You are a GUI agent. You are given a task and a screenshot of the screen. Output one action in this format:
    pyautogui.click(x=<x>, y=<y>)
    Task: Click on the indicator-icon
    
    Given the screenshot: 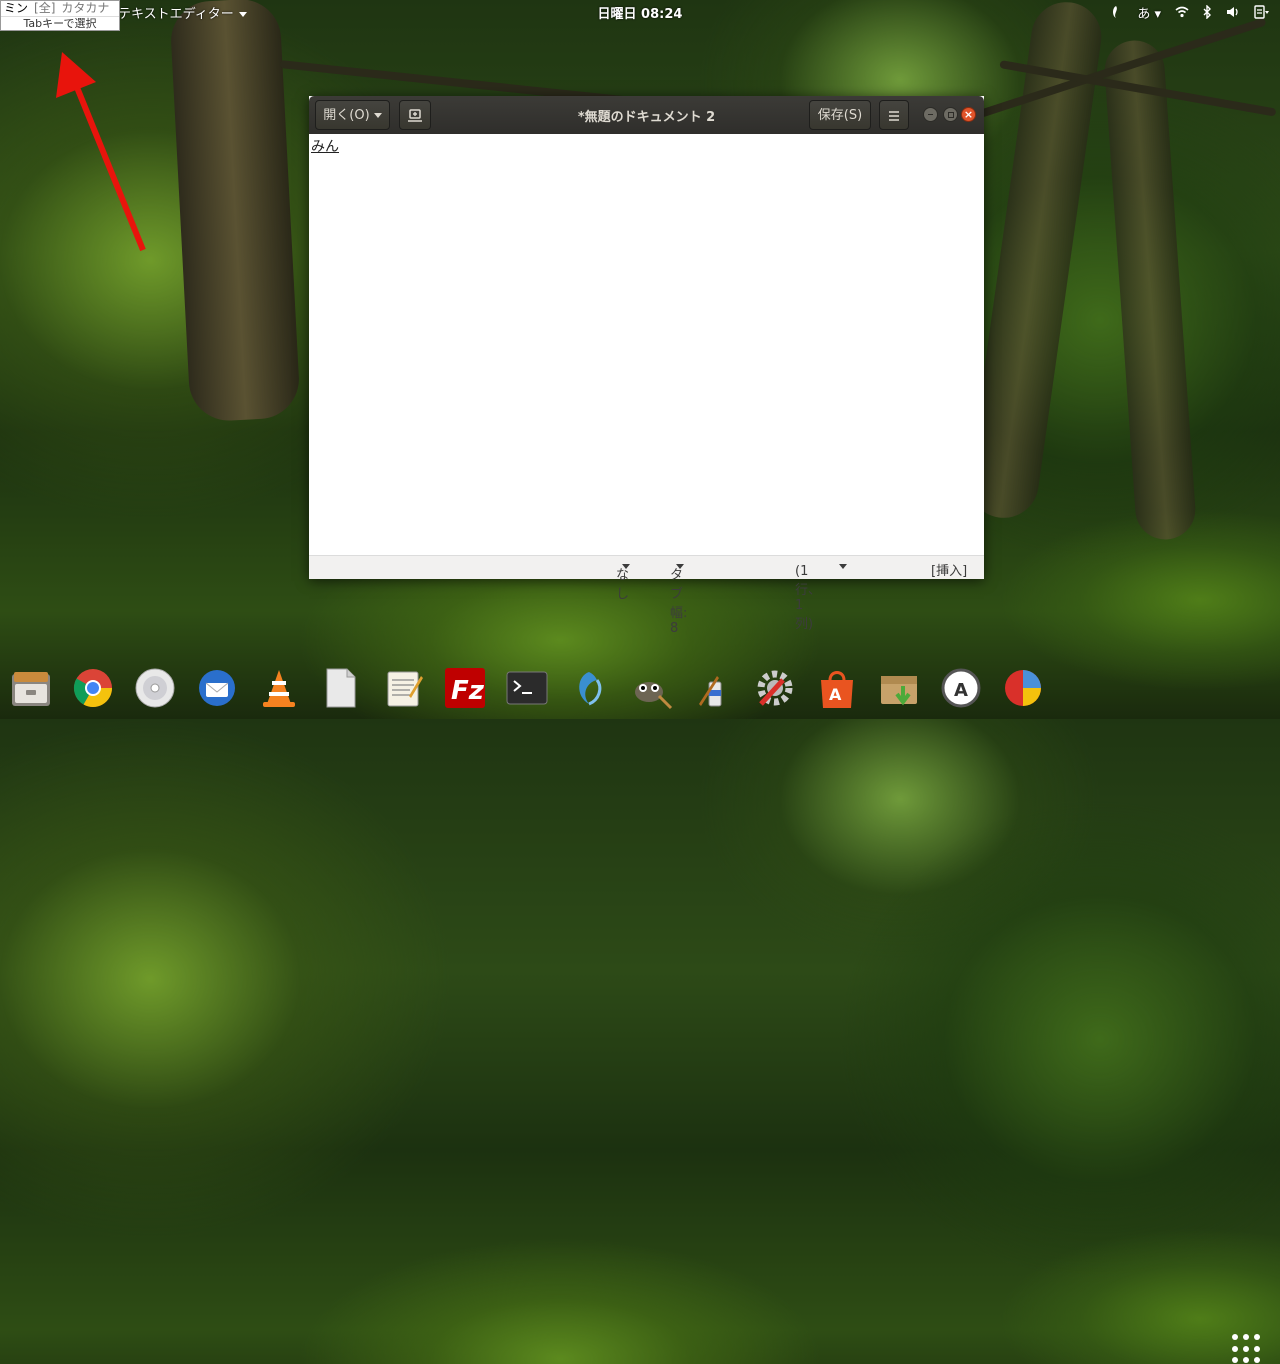 What is the action you would take?
    pyautogui.click(x=1116, y=12)
    